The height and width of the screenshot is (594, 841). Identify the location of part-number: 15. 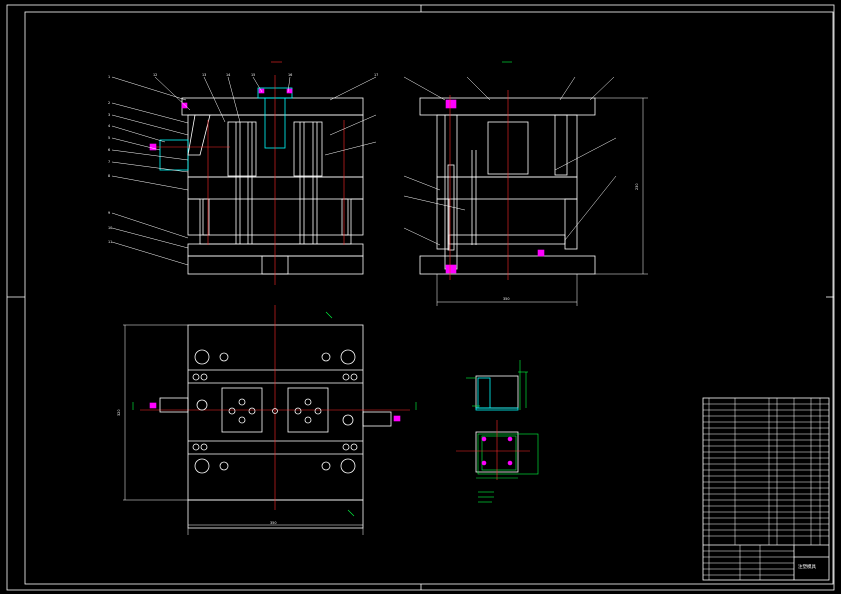
(253, 75).